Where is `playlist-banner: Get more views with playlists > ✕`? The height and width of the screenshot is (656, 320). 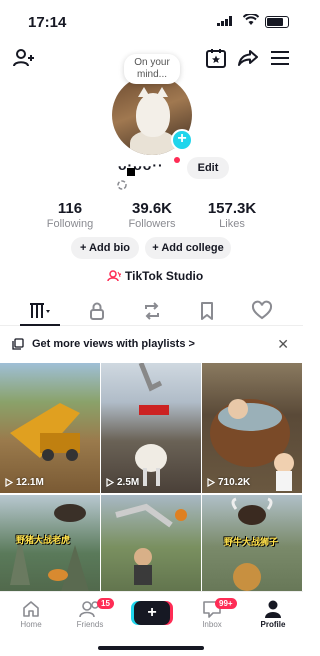 playlist-banner: Get more views with playlists > ✕ is located at coordinates (151, 345).